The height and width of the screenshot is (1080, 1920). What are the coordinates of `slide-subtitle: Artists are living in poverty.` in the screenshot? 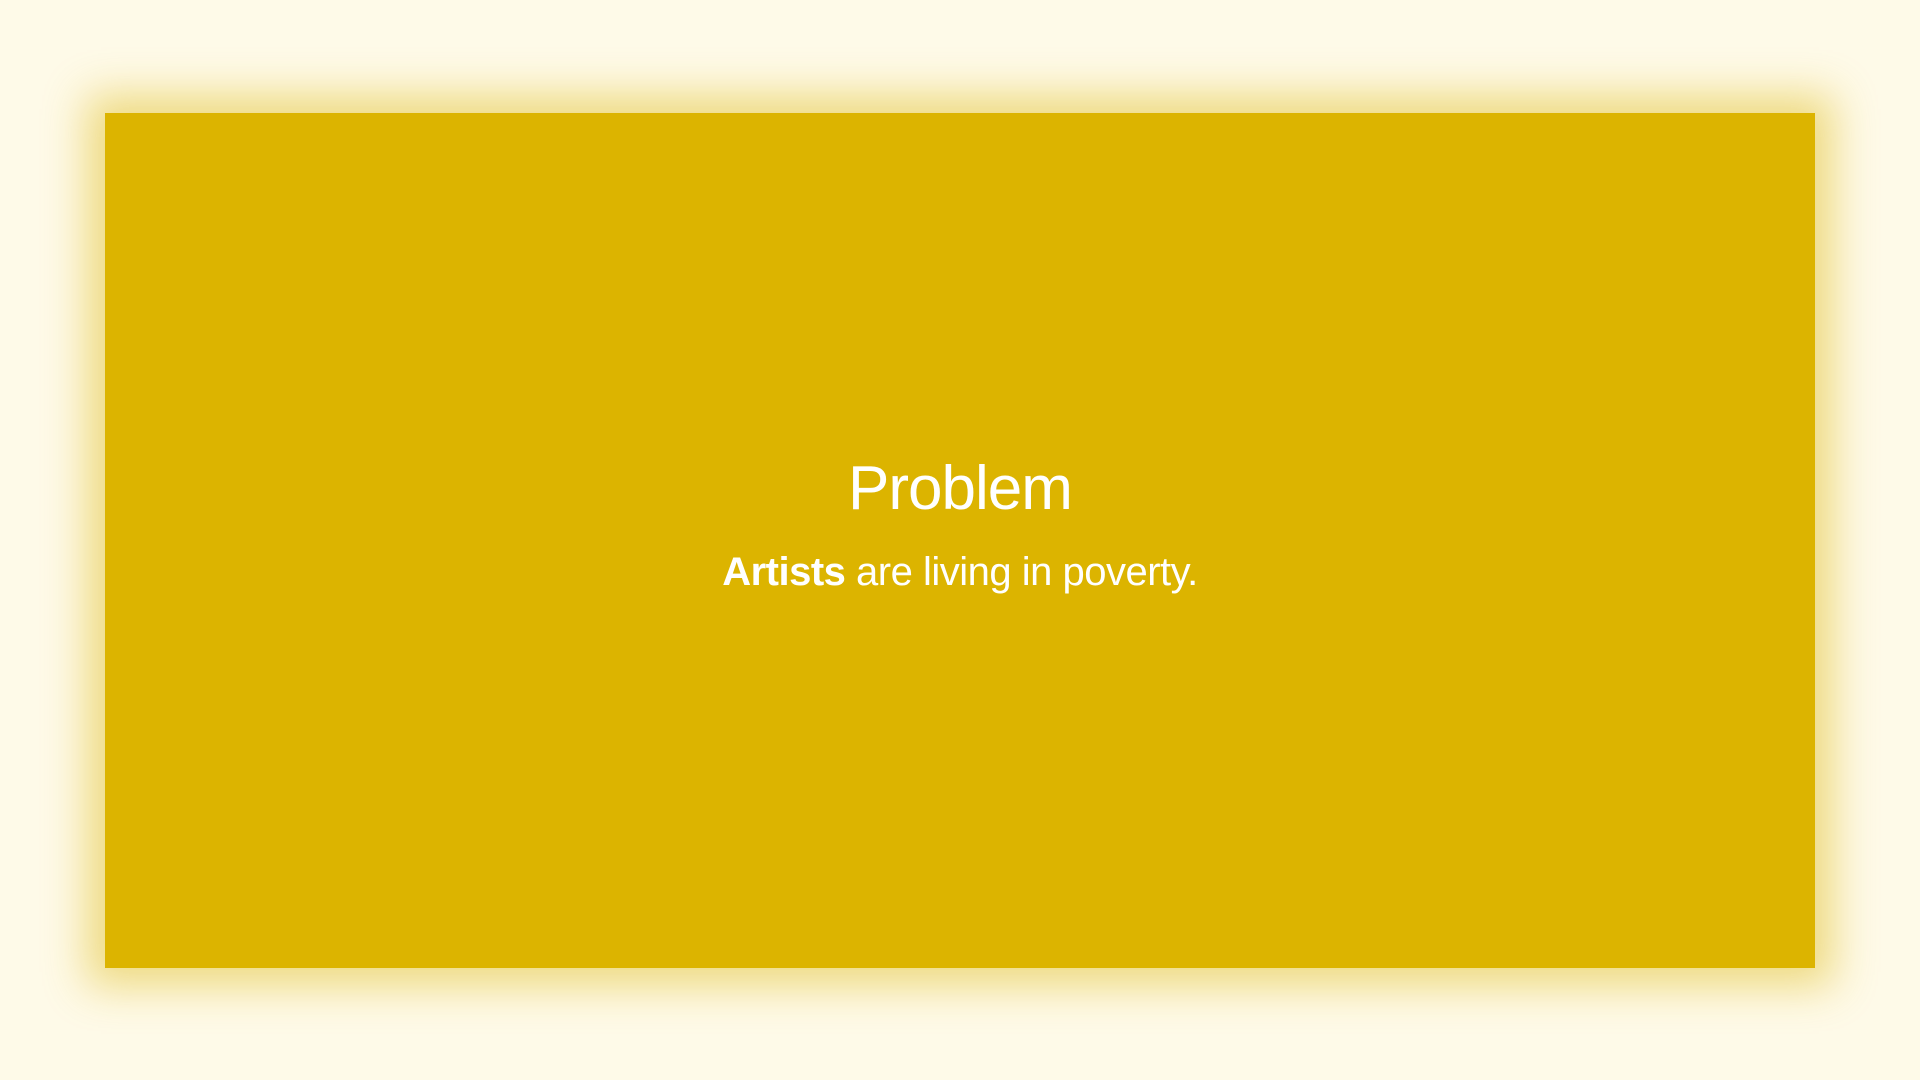 It's located at (960, 572).